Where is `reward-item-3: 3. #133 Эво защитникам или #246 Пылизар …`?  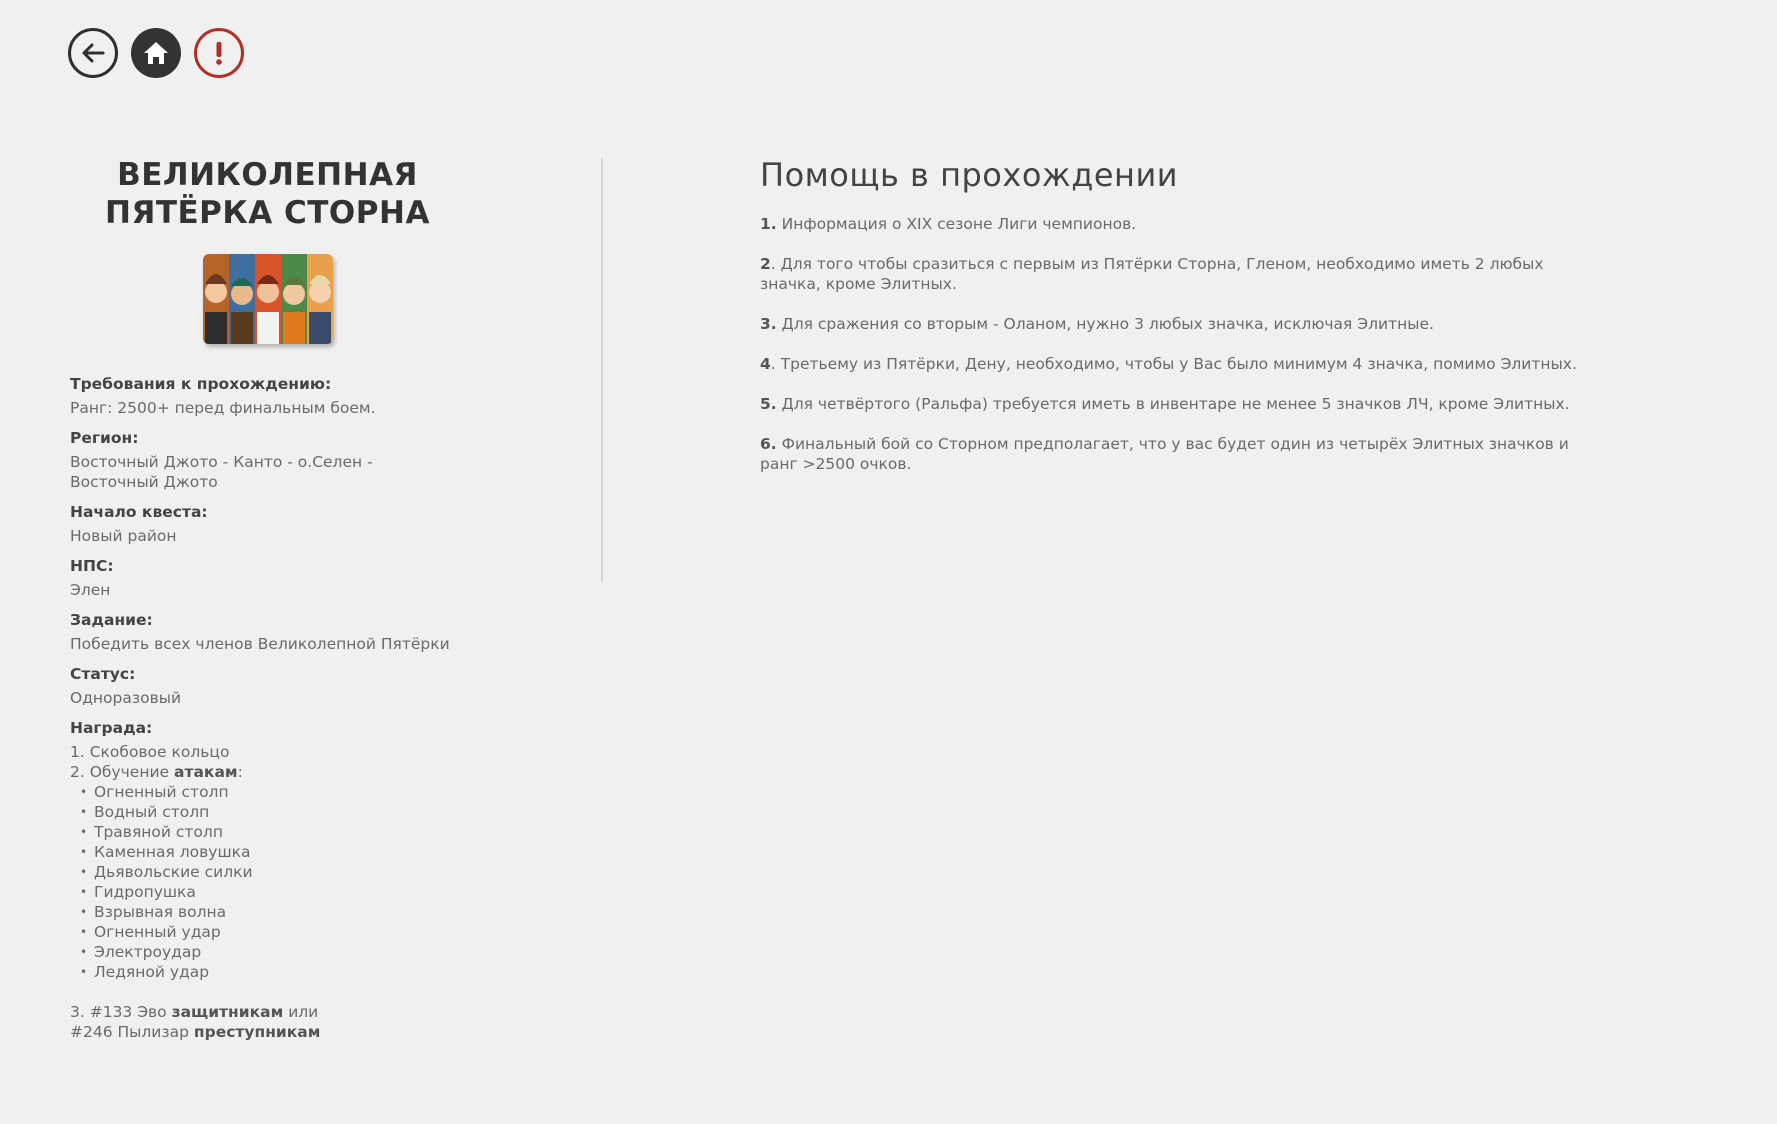 reward-item-3: 3. #133 Эво защитникам или #246 Пылизар … is located at coordinates (267, 1022).